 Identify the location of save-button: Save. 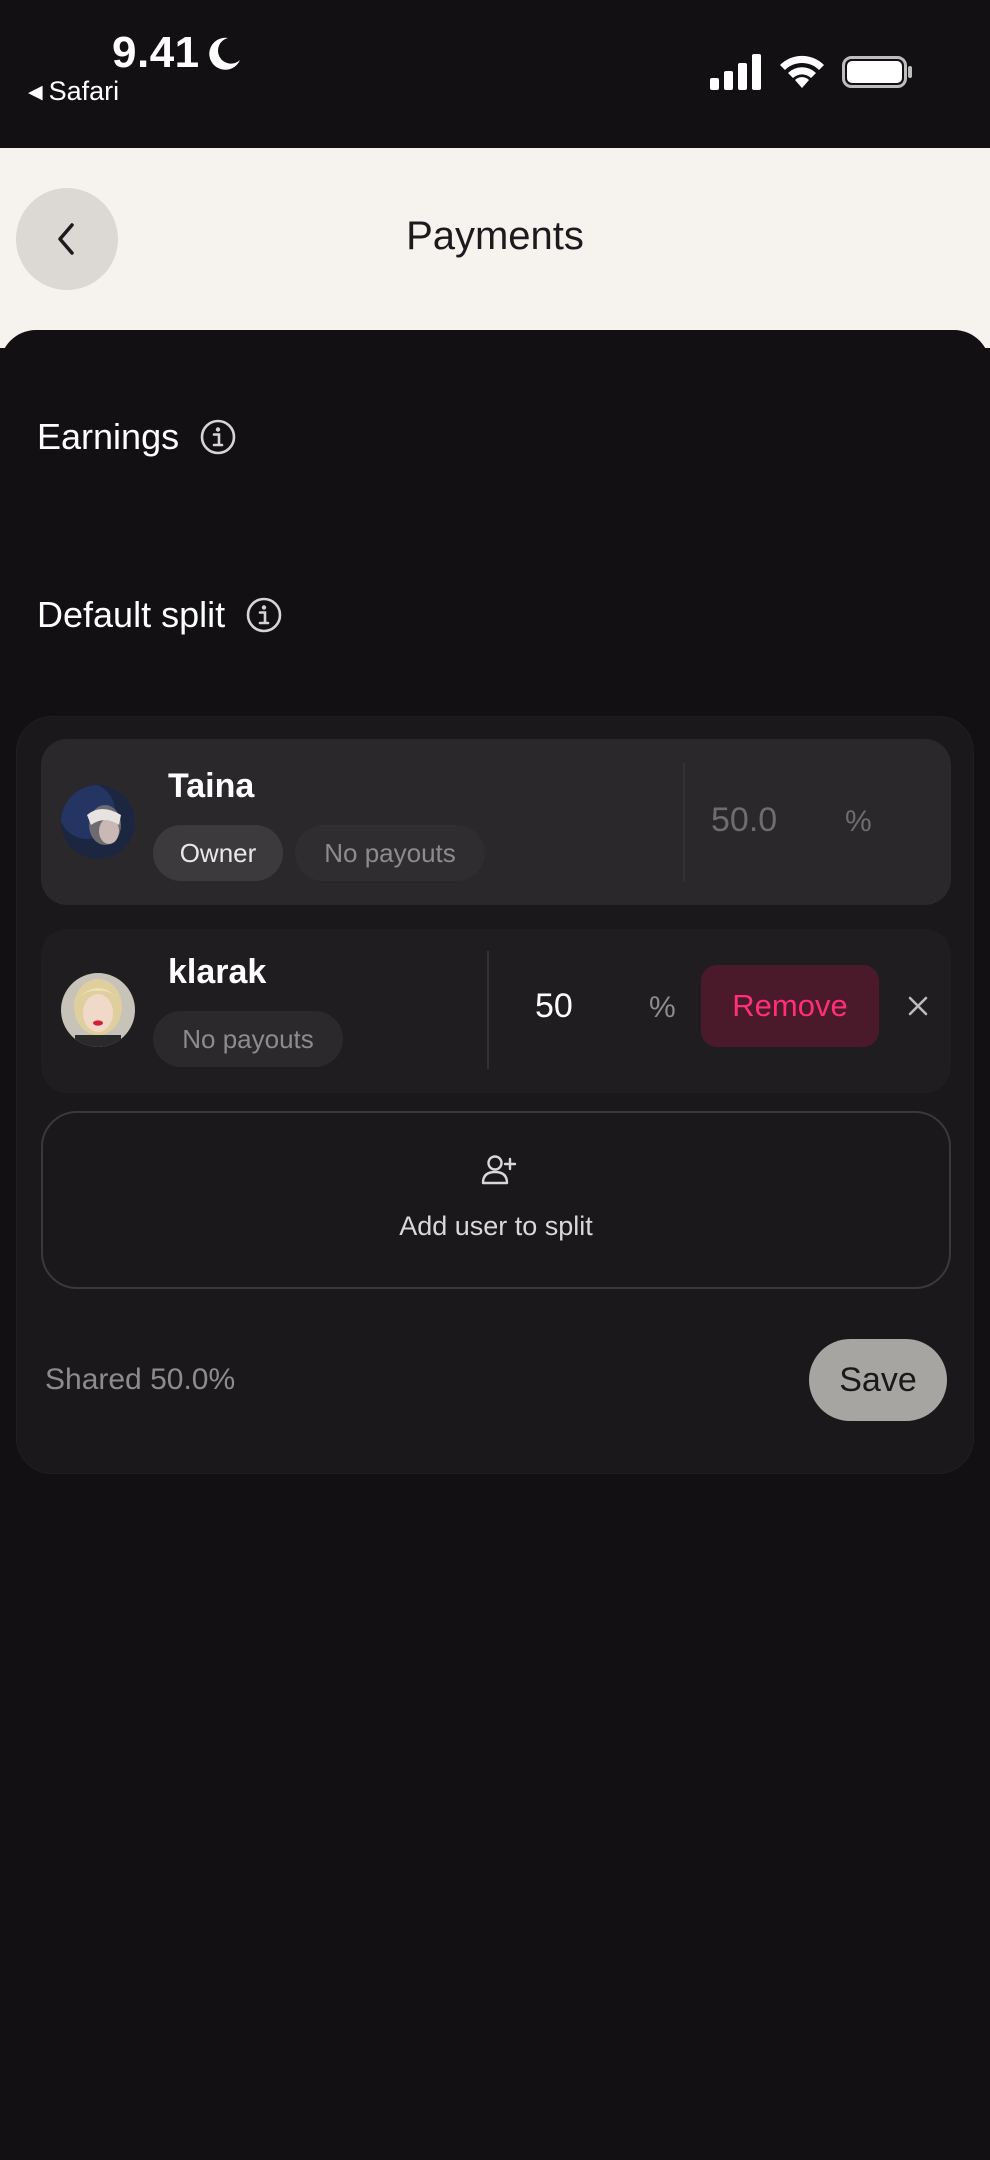
(878, 1380).